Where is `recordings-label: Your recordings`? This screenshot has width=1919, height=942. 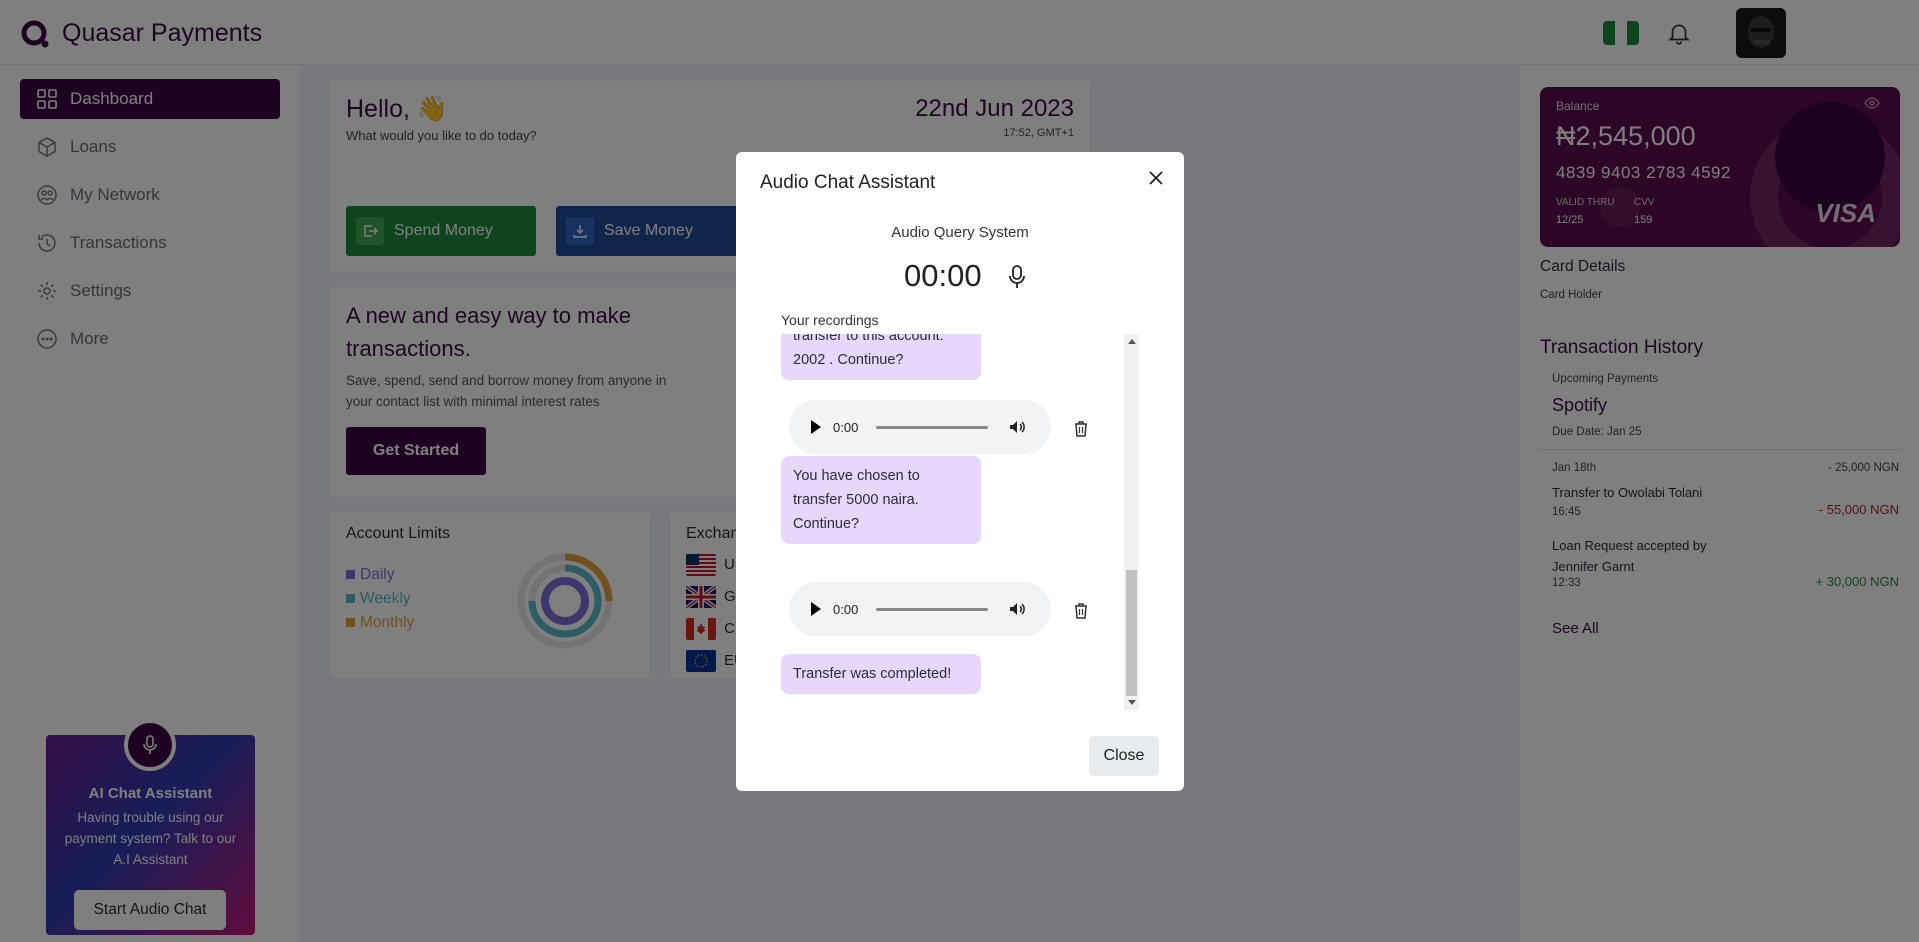 recordings-label: Your recordings is located at coordinates (830, 320).